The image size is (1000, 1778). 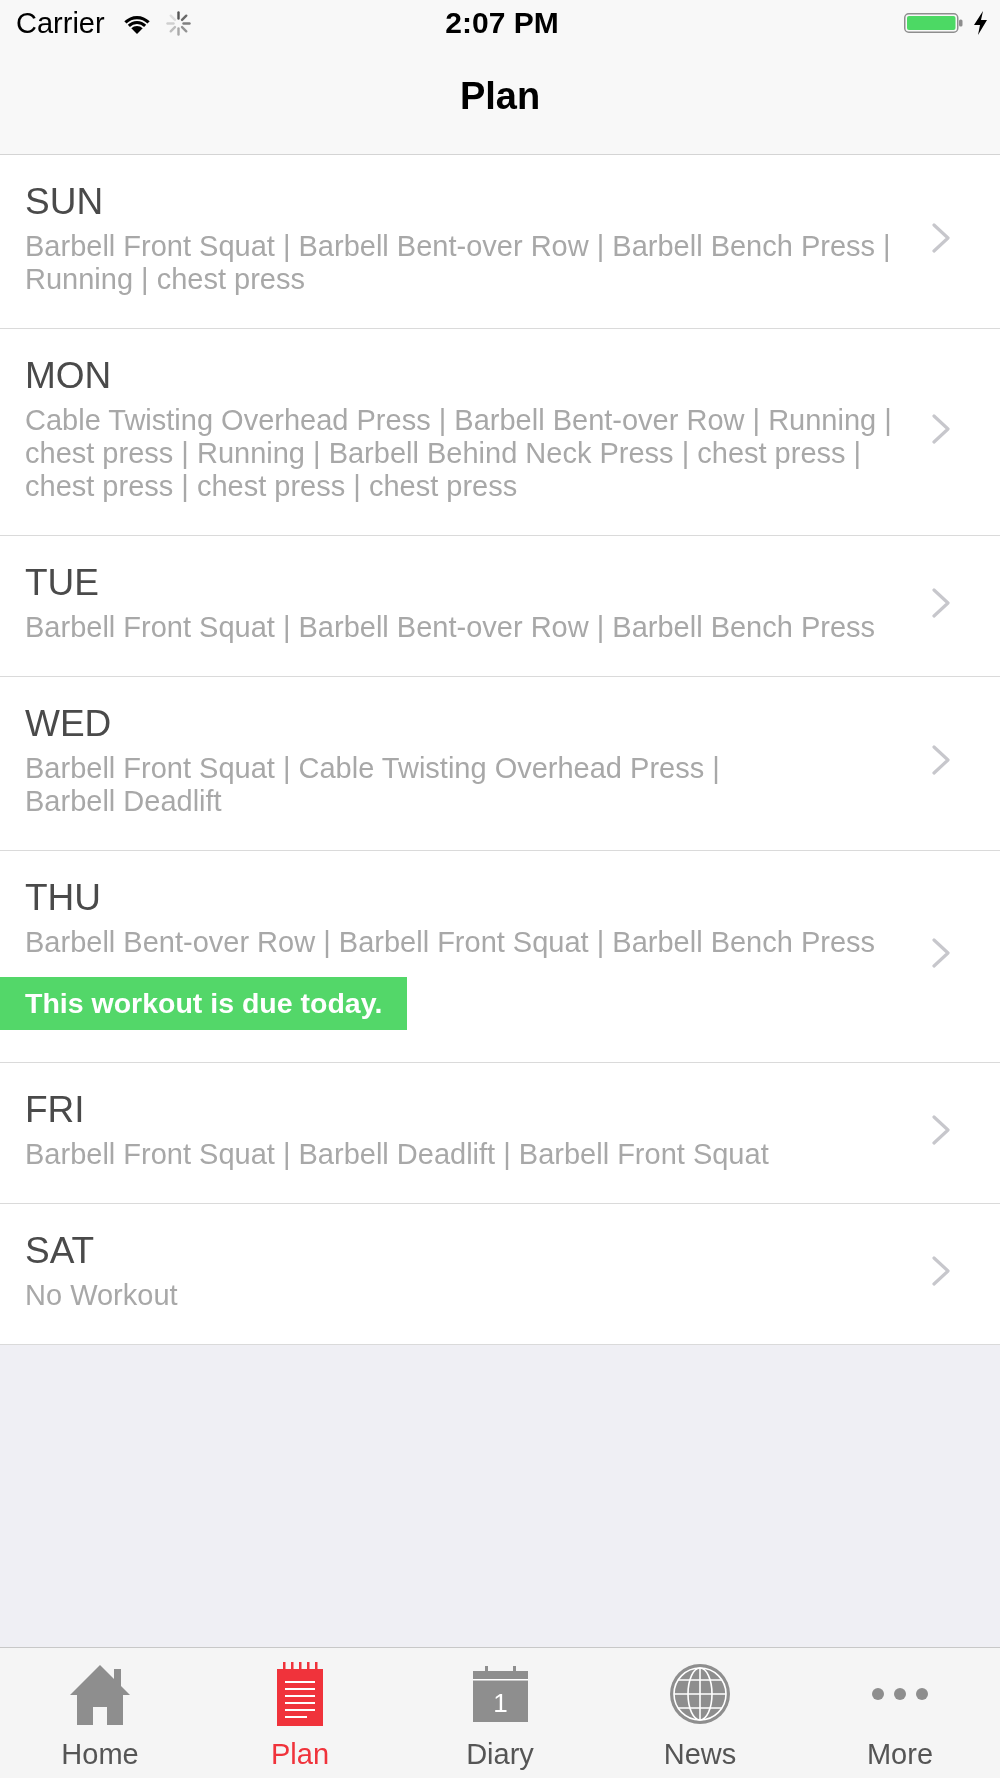 I want to click on exercise-list-text: Barbell Front Squat | Barbell Bent-over Row | Barbell Bench Press, so click(x=451, y=627).